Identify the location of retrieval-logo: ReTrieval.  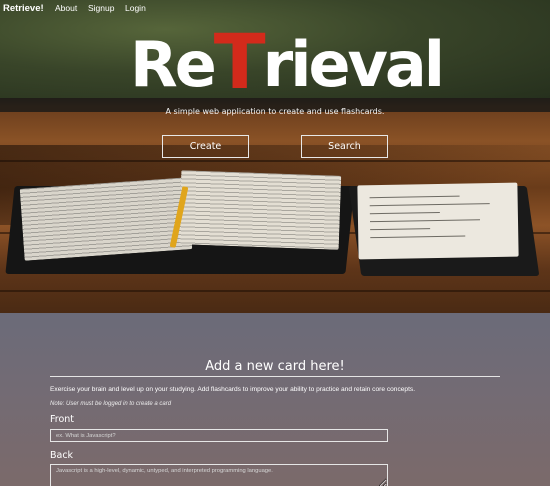
(287, 61).